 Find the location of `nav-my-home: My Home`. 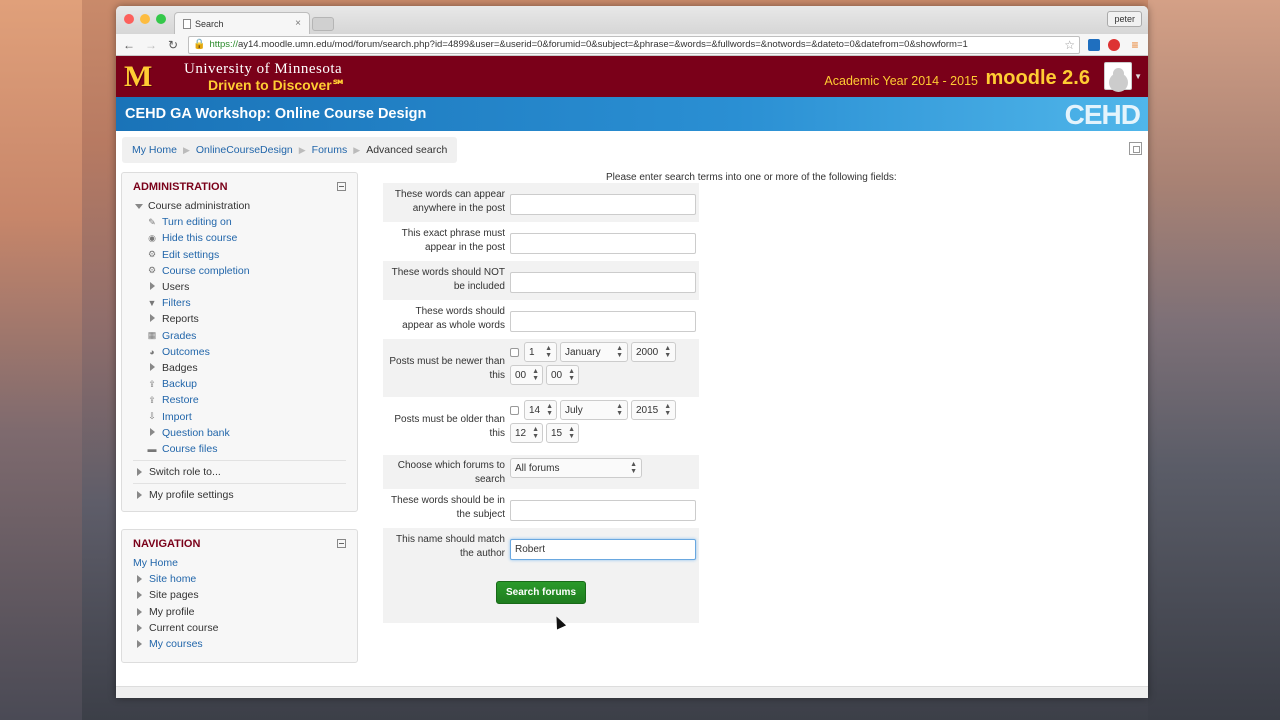

nav-my-home: My Home is located at coordinates (245, 563).